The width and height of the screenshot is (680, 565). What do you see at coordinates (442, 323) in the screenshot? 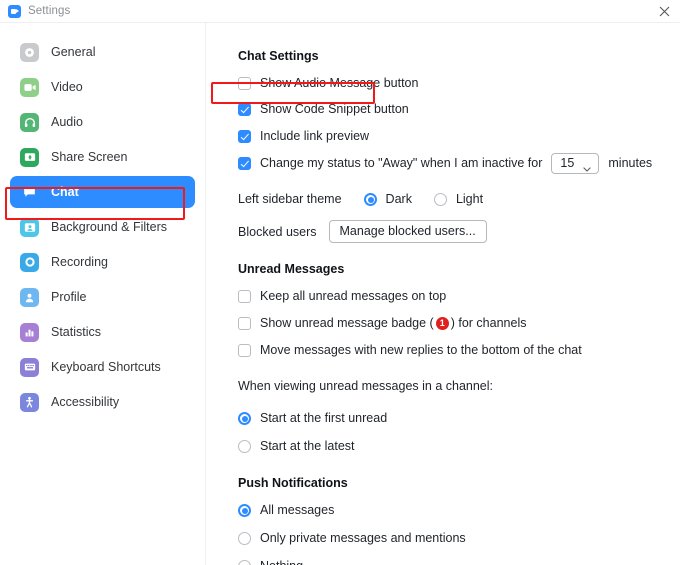
I see `unread-count-badge: 1` at bounding box center [442, 323].